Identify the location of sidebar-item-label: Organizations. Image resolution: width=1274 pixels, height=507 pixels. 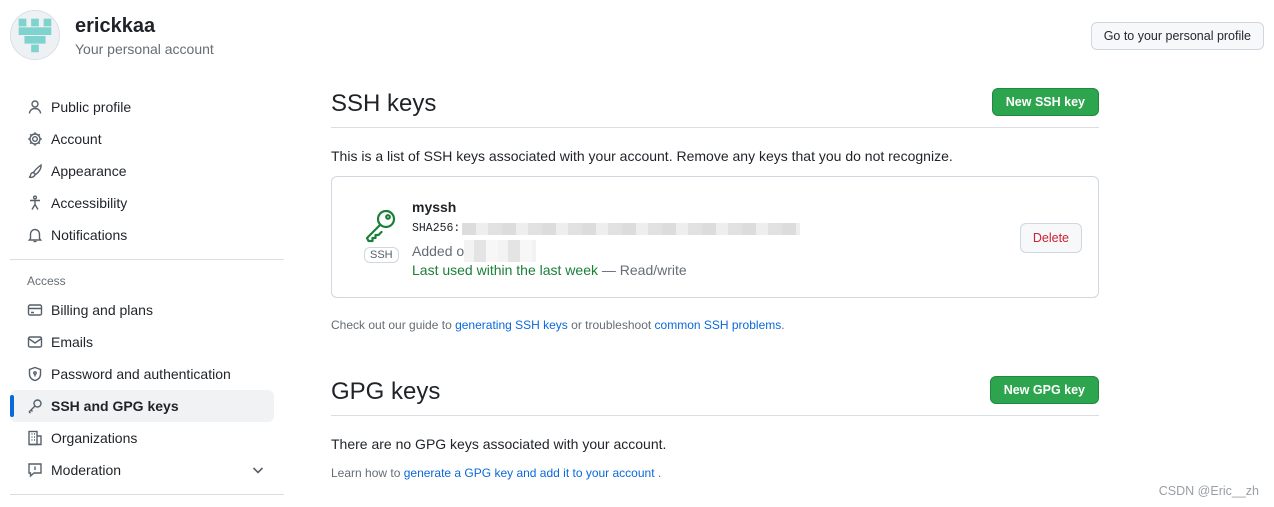
(94, 438).